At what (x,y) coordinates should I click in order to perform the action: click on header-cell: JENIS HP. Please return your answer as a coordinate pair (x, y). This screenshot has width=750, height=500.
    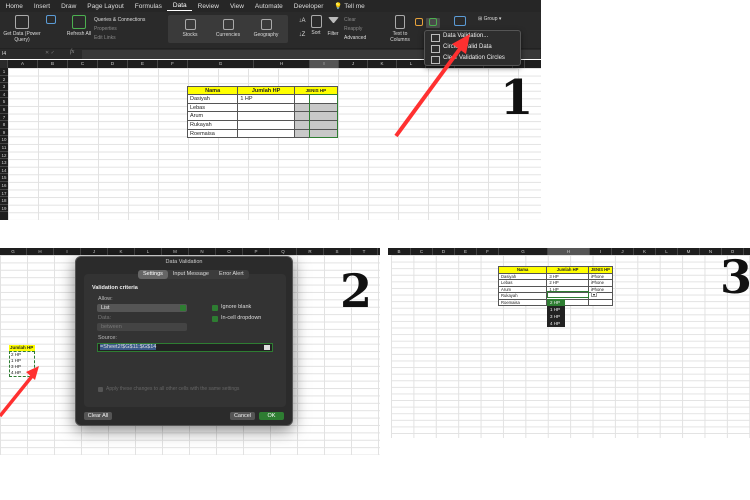
    Looking at the image, I should click on (600, 270).